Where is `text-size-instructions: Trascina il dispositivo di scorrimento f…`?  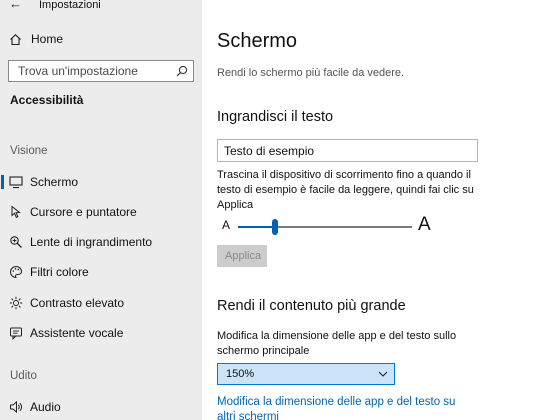
text-size-instructions: Trascina il dispositivo di scorrimento f… is located at coordinates (345, 190).